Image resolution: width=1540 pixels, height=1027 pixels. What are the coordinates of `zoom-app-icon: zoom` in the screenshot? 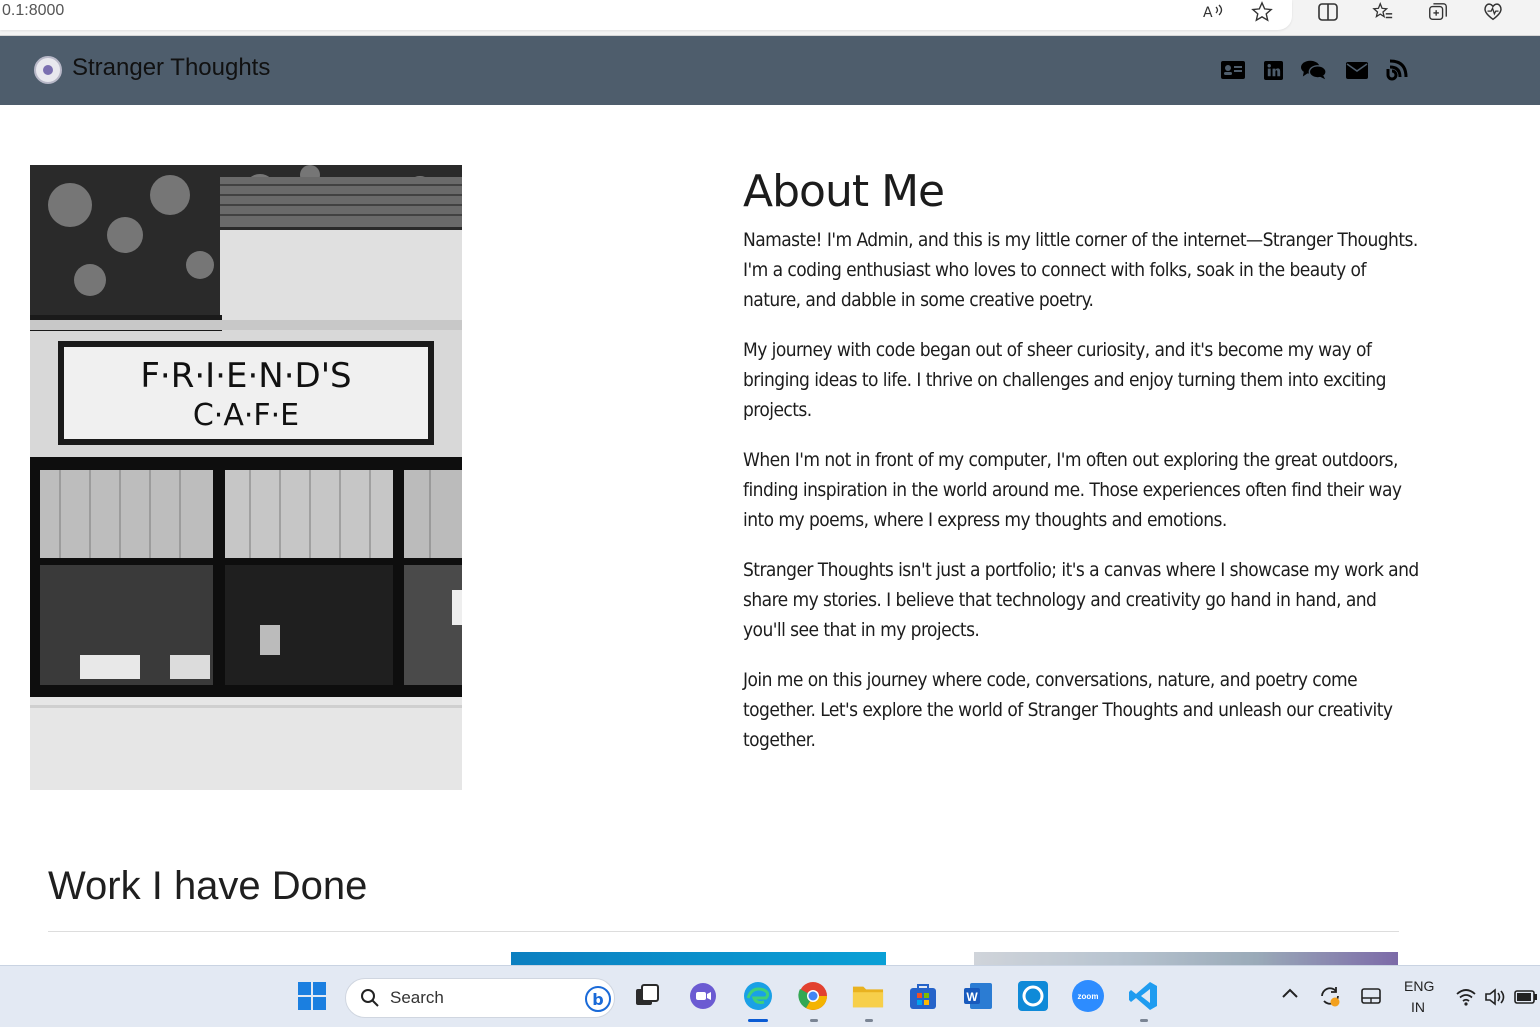 It's located at (1088, 996).